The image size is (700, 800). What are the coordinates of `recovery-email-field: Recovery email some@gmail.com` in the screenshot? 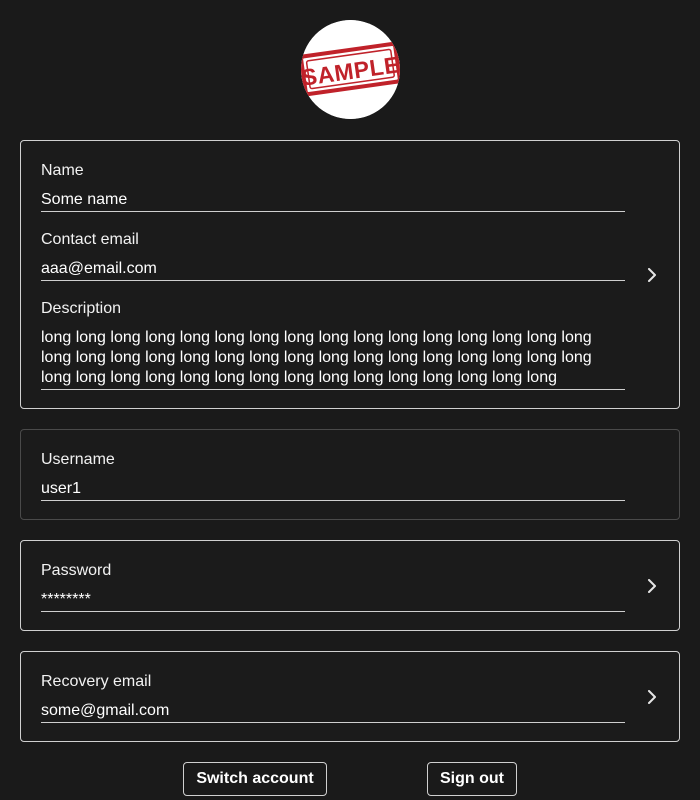 It's located at (333, 697).